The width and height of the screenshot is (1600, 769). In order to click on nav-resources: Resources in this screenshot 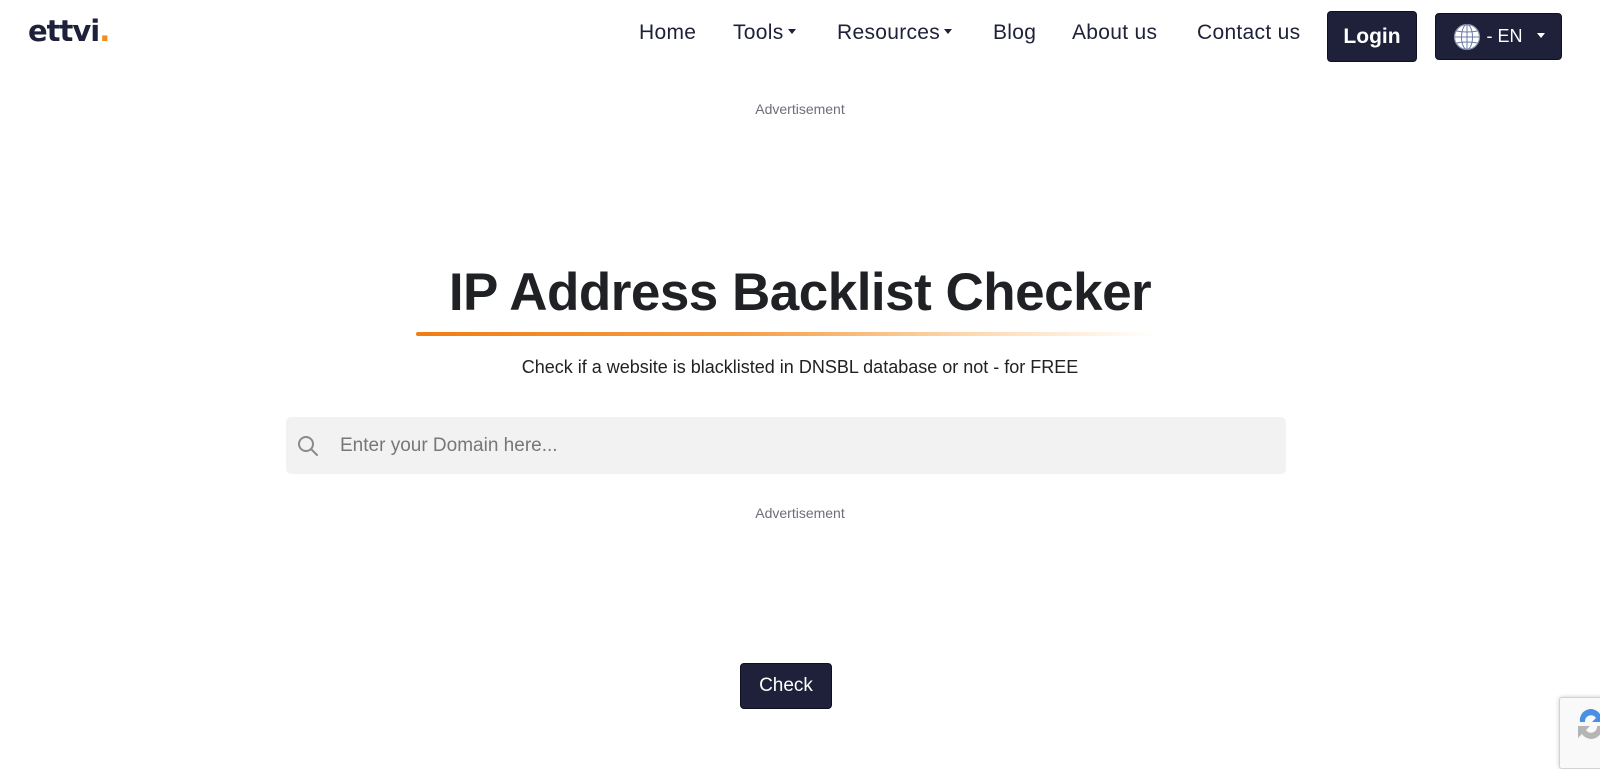, I will do `click(895, 33)`.